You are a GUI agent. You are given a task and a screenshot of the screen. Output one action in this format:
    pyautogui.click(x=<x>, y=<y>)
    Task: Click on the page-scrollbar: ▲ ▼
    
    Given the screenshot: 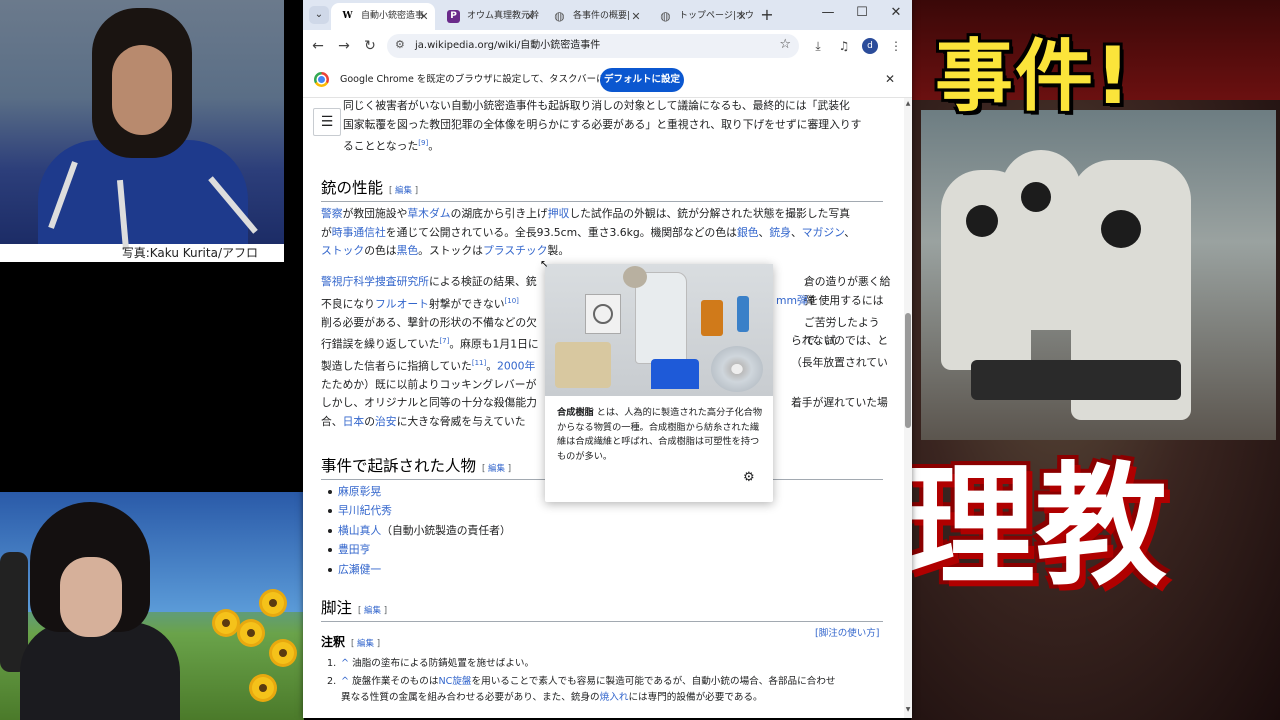 What is the action you would take?
    pyautogui.click(x=908, y=408)
    